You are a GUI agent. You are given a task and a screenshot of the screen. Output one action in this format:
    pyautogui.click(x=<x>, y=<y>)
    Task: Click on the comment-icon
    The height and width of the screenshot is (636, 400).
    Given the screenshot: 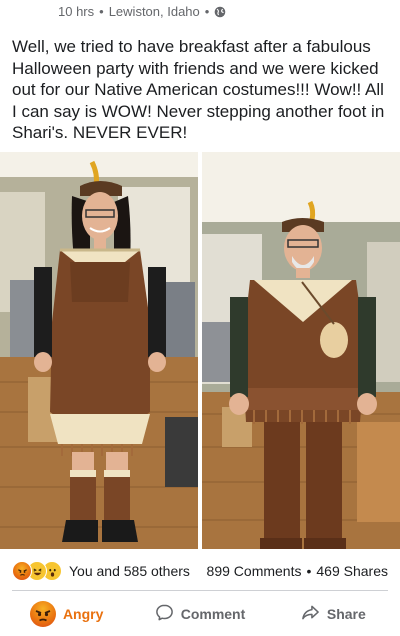 What is the action you would take?
    pyautogui.click(x=164, y=614)
    